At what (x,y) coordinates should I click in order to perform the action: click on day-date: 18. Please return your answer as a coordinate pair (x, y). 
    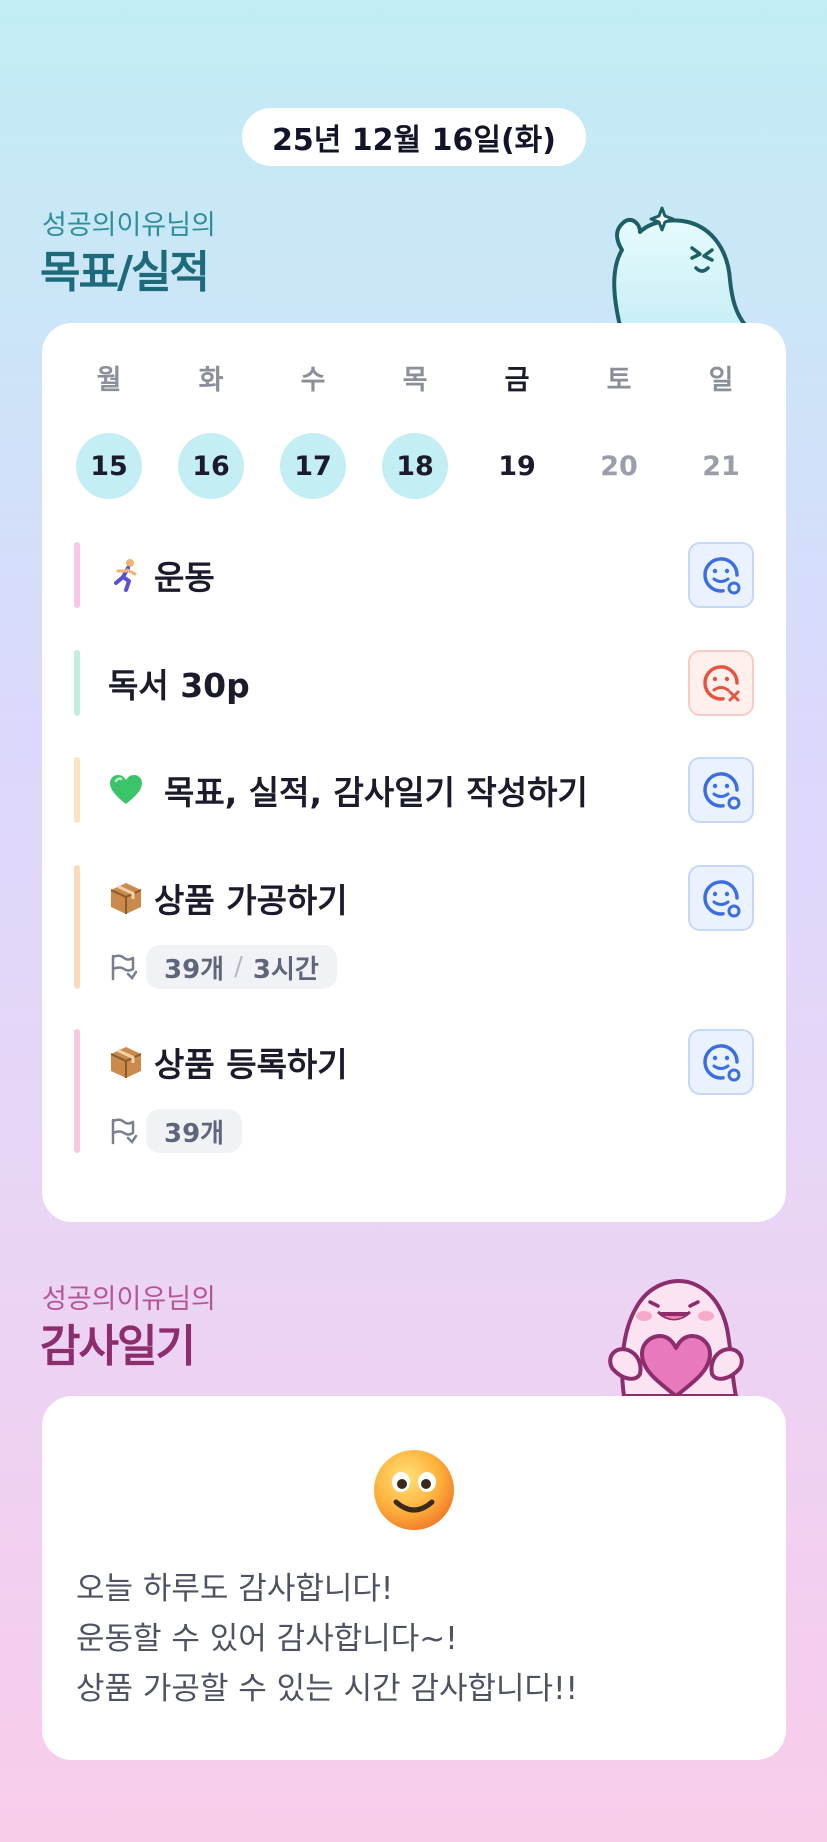
    Looking at the image, I should click on (415, 466).